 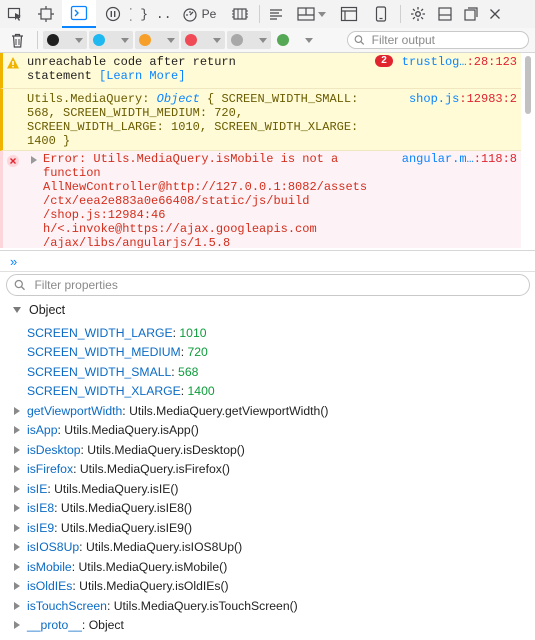 What do you see at coordinates (280, 285) in the screenshot?
I see `filter-properties-input` at bounding box center [280, 285].